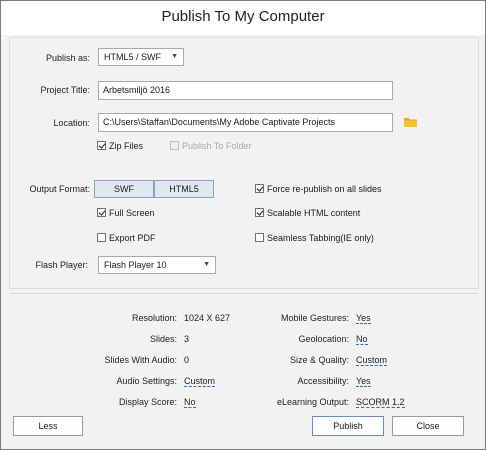  I want to click on flash-player-label: Flash Player:, so click(61, 265).